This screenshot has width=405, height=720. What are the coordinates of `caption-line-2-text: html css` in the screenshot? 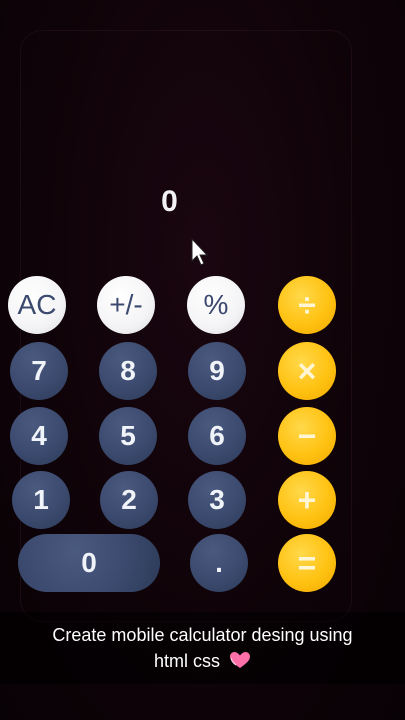 It's located at (186, 661).